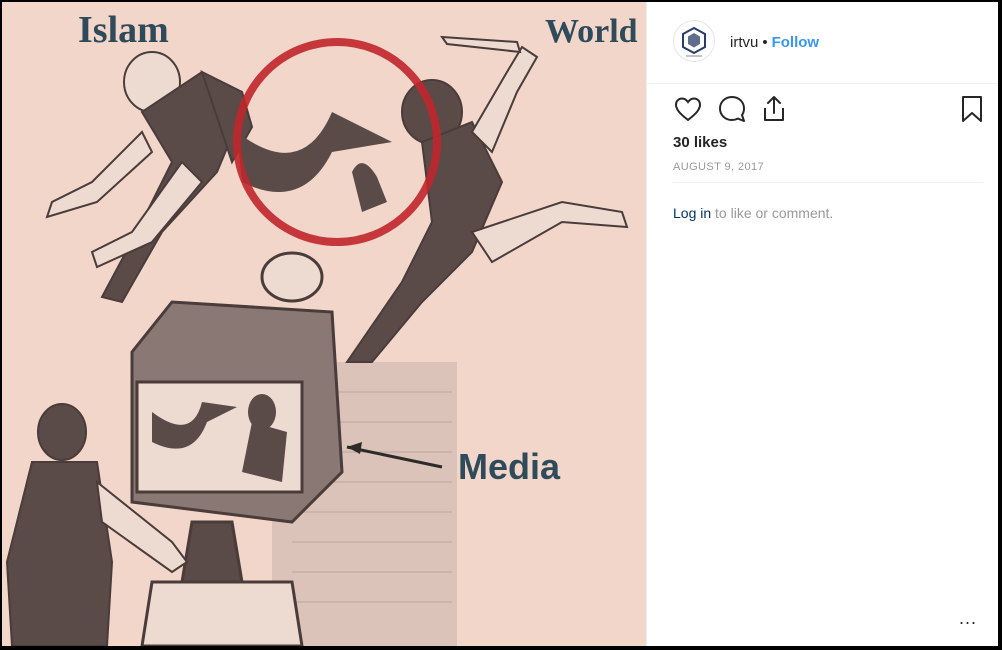 This screenshot has width=1002, height=650. Describe the element at coordinates (796, 42) in the screenshot. I see `follow-button: Follow` at that location.